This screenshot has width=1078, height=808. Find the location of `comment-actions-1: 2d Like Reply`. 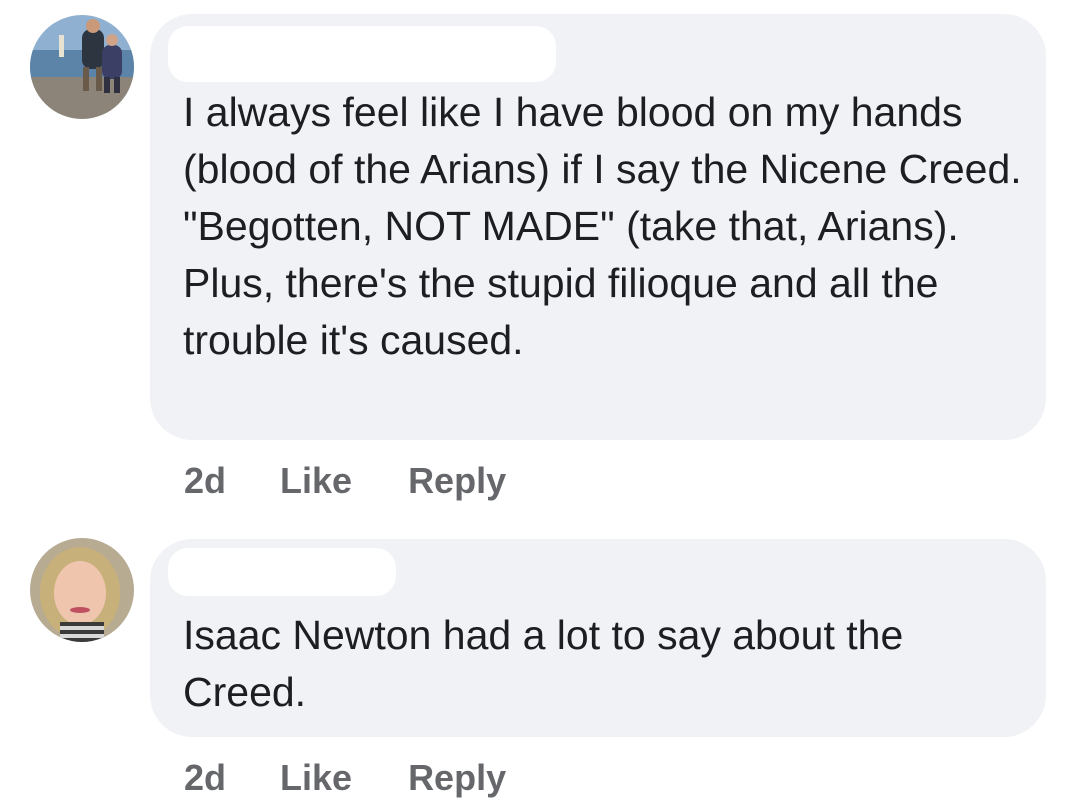

comment-actions-1: 2d Like Reply is located at coordinates (345, 481).